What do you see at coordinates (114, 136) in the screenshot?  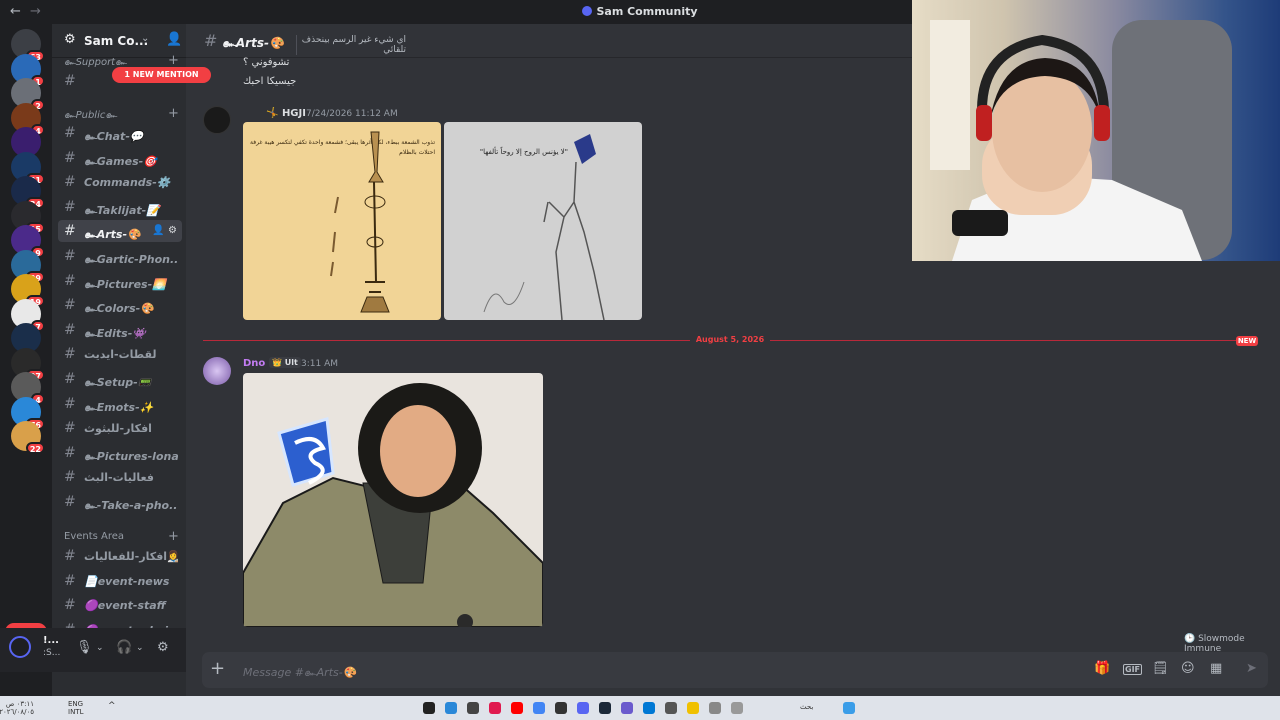 I see `channel-name: ๛Chat-💬` at bounding box center [114, 136].